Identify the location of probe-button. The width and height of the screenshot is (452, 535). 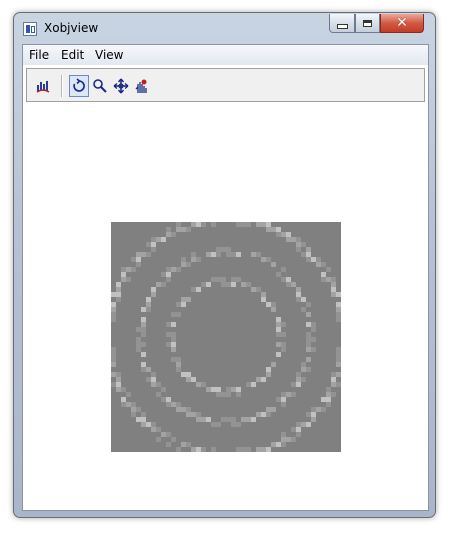
(142, 86).